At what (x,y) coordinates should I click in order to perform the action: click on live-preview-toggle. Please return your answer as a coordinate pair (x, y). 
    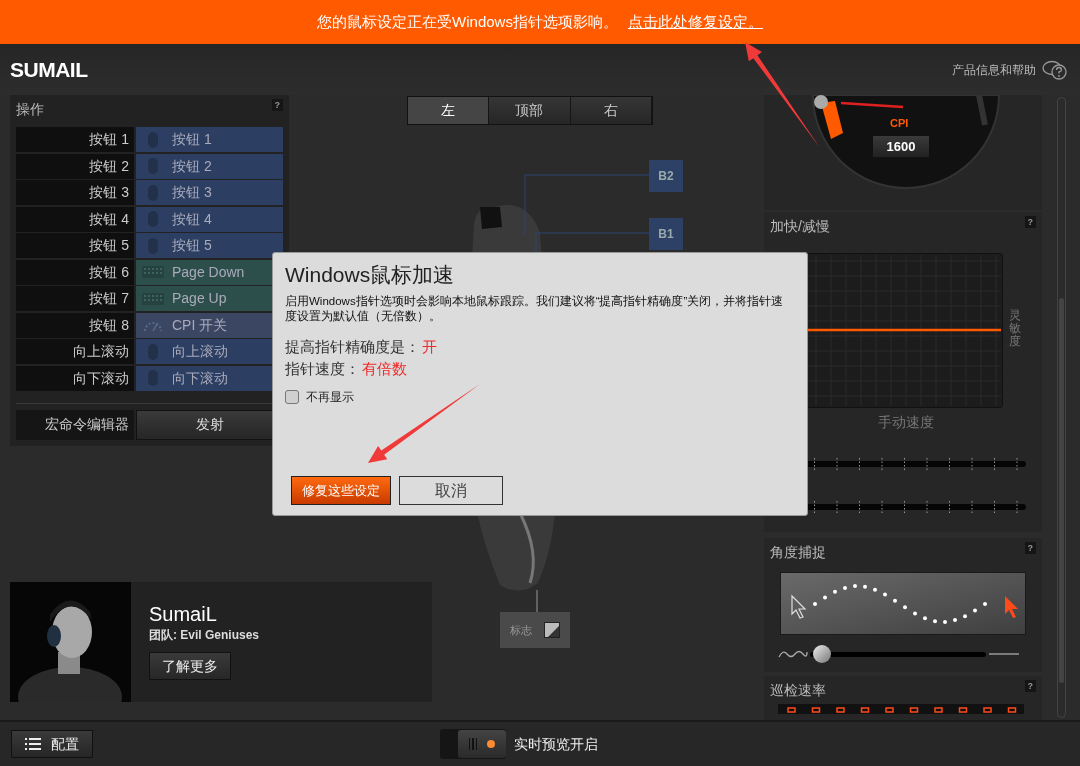
    Looking at the image, I should click on (473, 744).